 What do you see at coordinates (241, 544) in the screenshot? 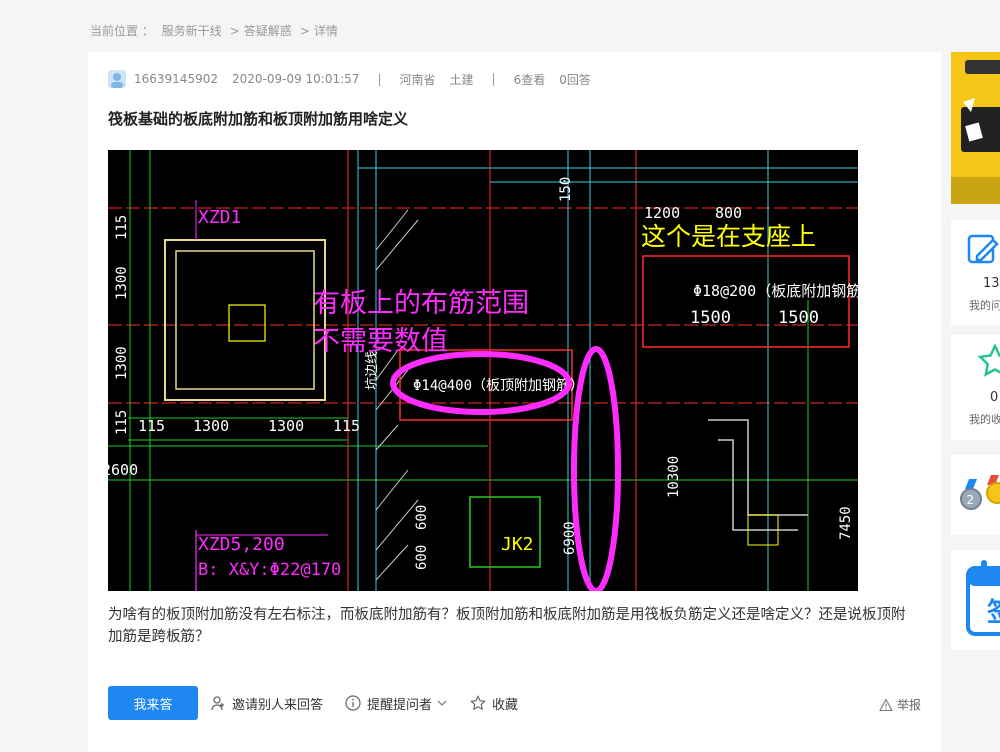
I see `label-xzd5: XZD5,200` at bounding box center [241, 544].